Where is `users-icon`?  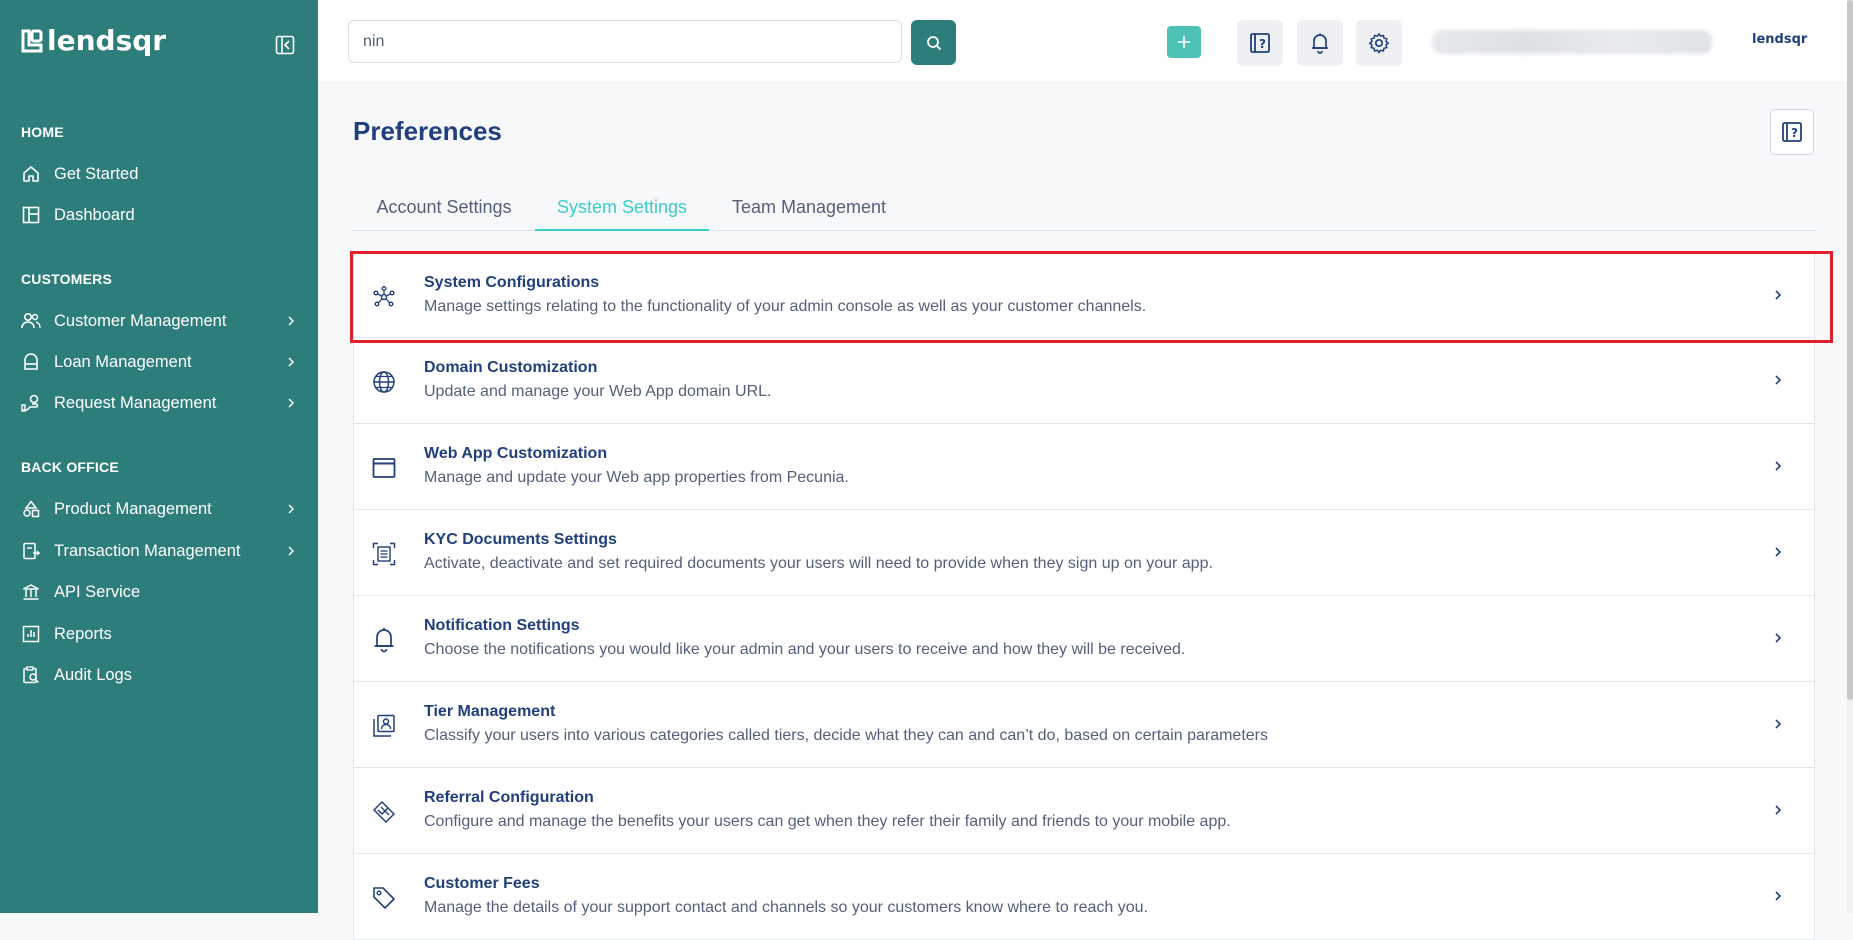
users-icon is located at coordinates (31, 321).